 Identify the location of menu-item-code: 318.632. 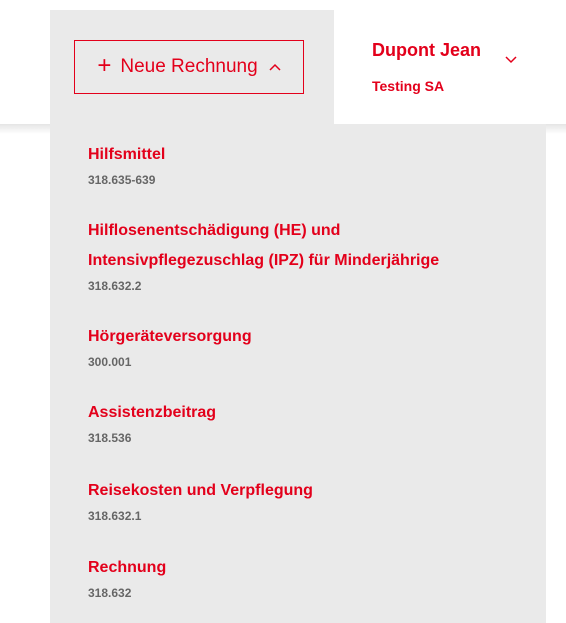
(110, 593).